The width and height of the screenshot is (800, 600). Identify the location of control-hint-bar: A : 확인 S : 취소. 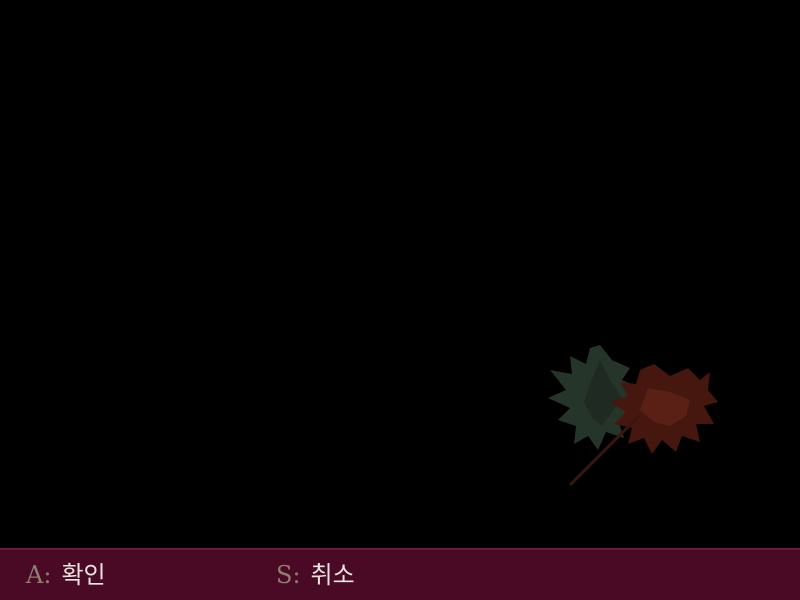
(400, 574).